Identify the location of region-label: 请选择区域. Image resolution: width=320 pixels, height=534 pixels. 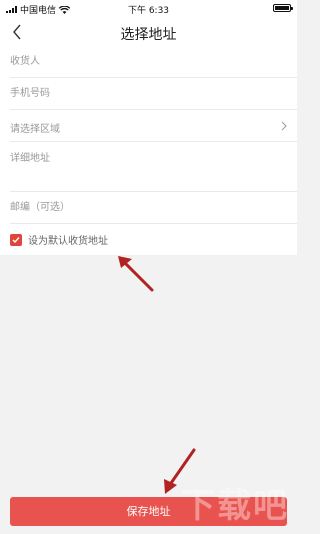
(35, 129).